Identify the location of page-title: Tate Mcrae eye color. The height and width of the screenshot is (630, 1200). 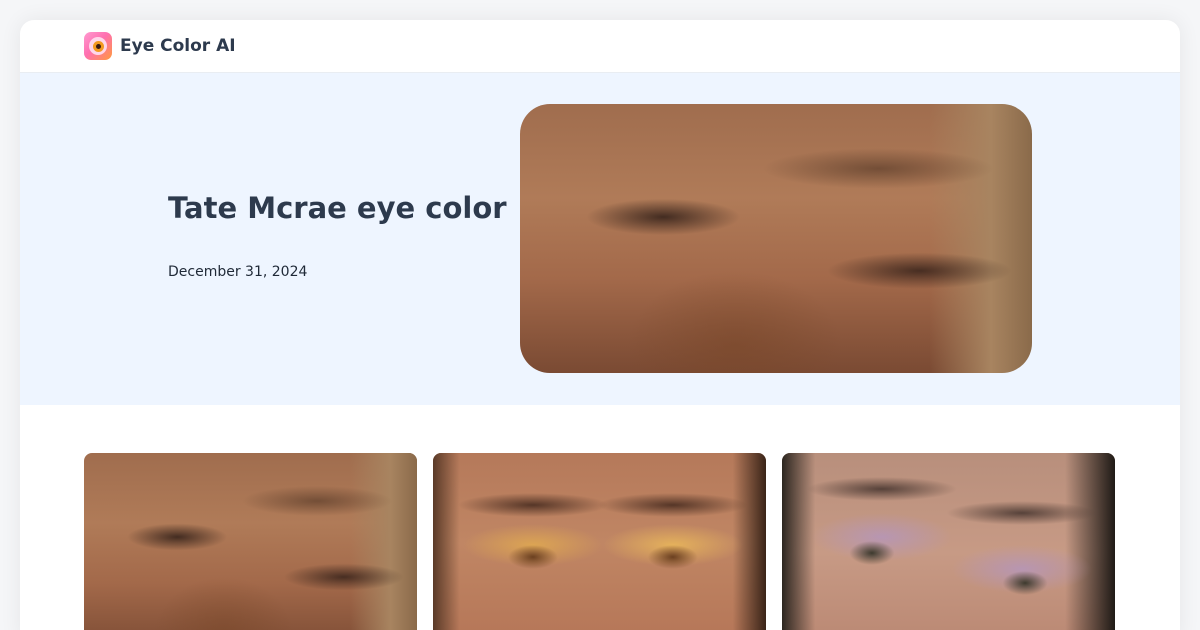
(337, 208).